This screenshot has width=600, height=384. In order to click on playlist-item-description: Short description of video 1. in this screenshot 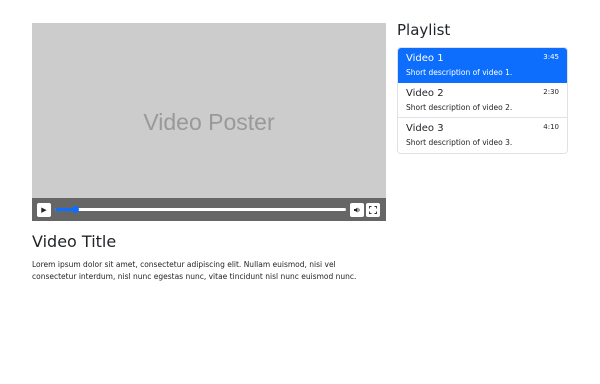, I will do `click(459, 72)`.